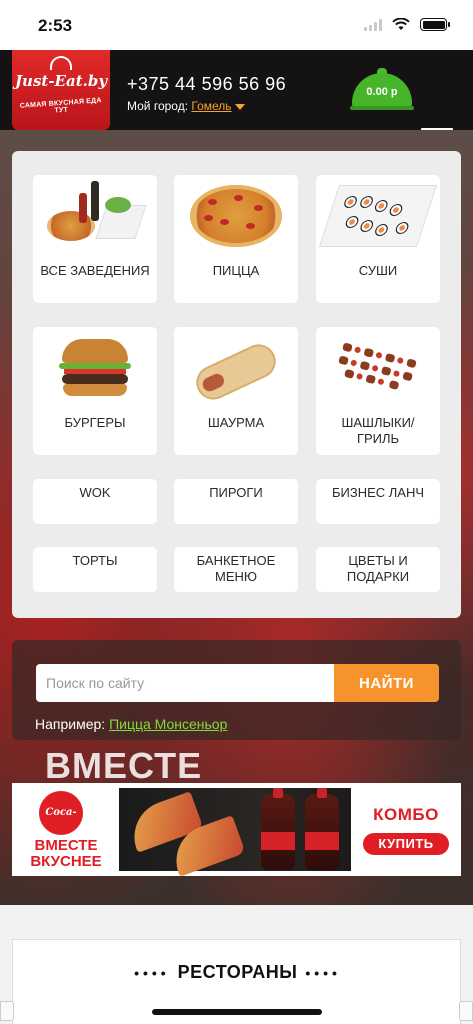 Image resolution: width=473 pixels, height=1024 pixels. What do you see at coordinates (236, 422) in the screenshot?
I see `category-label: ШАУРМА` at bounding box center [236, 422].